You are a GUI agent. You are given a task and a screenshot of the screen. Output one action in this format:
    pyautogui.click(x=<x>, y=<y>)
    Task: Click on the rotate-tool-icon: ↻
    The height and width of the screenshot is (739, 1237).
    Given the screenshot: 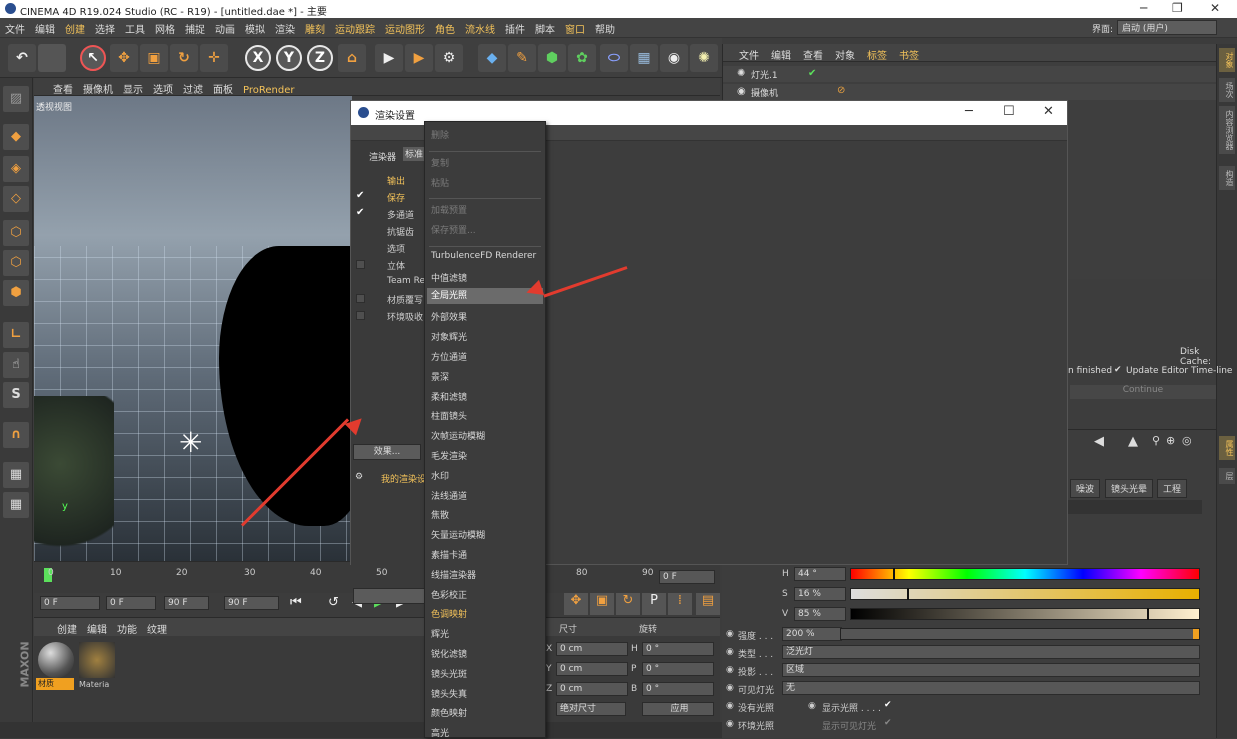 What is the action you would take?
    pyautogui.click(x=184, y=58)
    